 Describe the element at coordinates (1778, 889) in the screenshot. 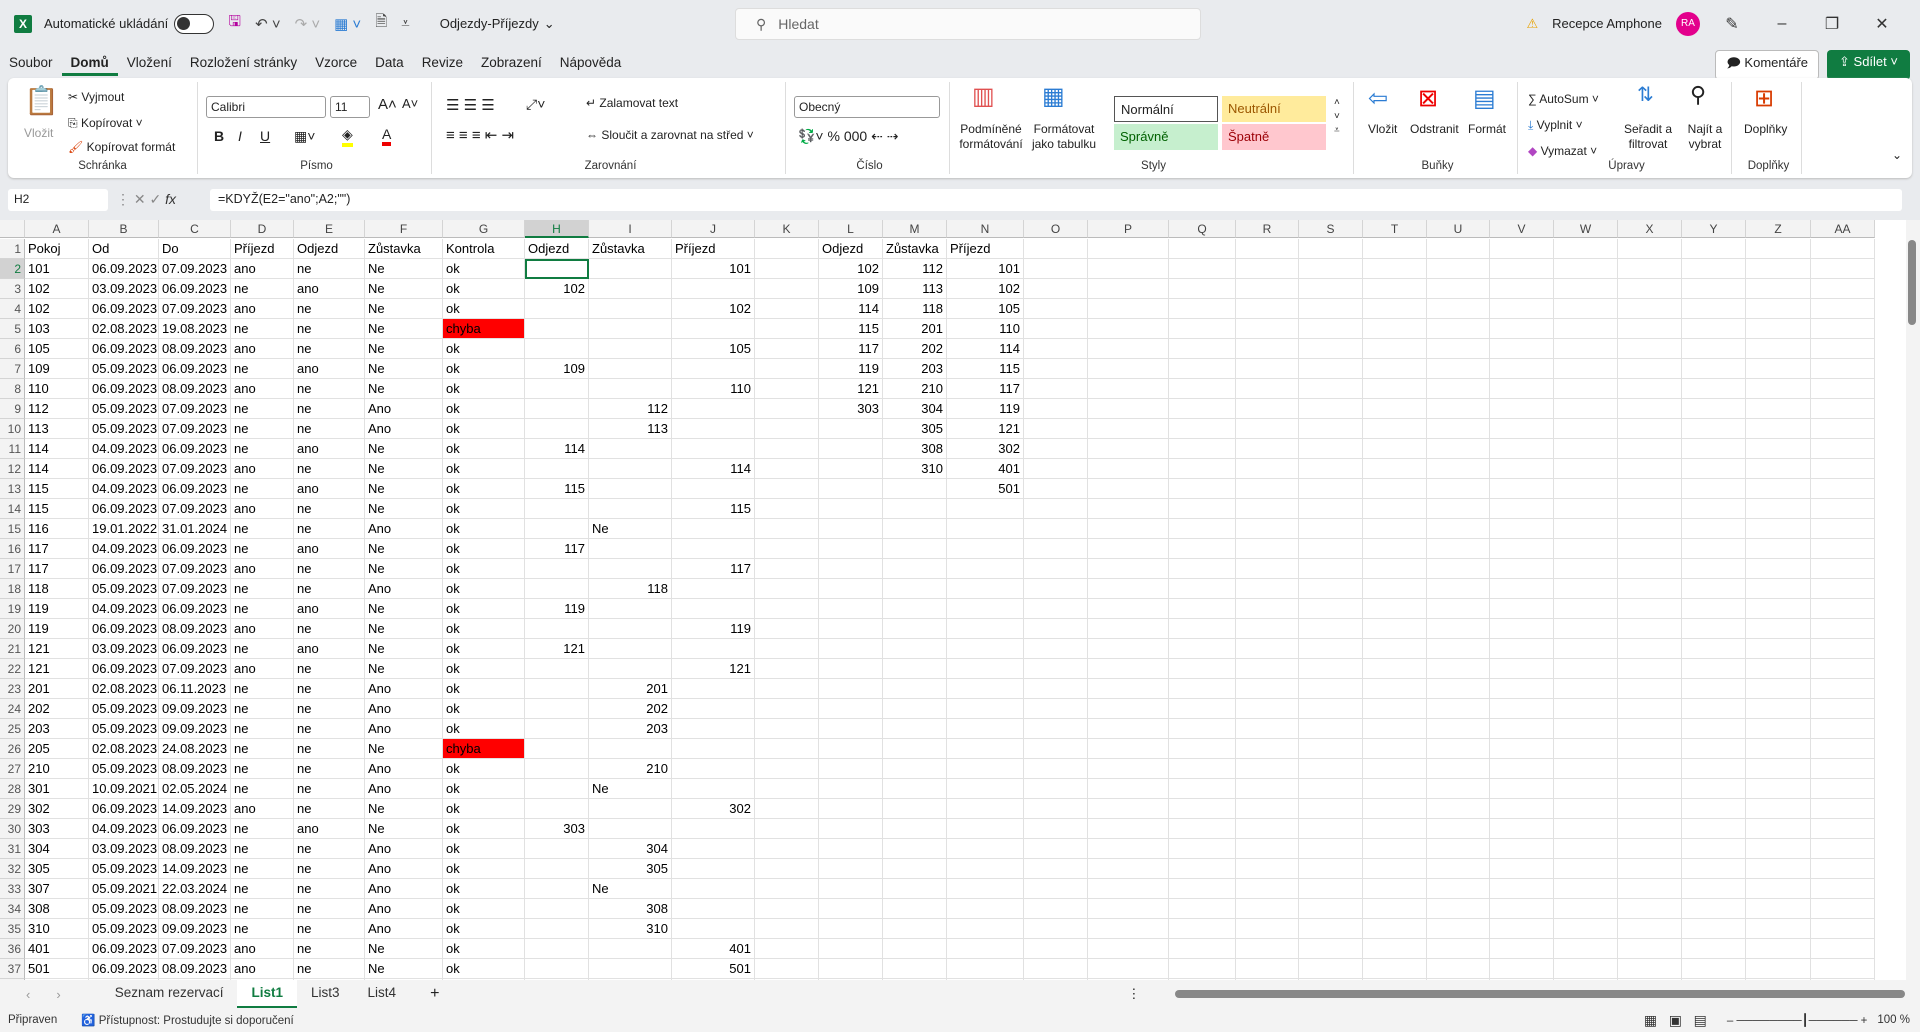

I see `cell-Z33` at that location.